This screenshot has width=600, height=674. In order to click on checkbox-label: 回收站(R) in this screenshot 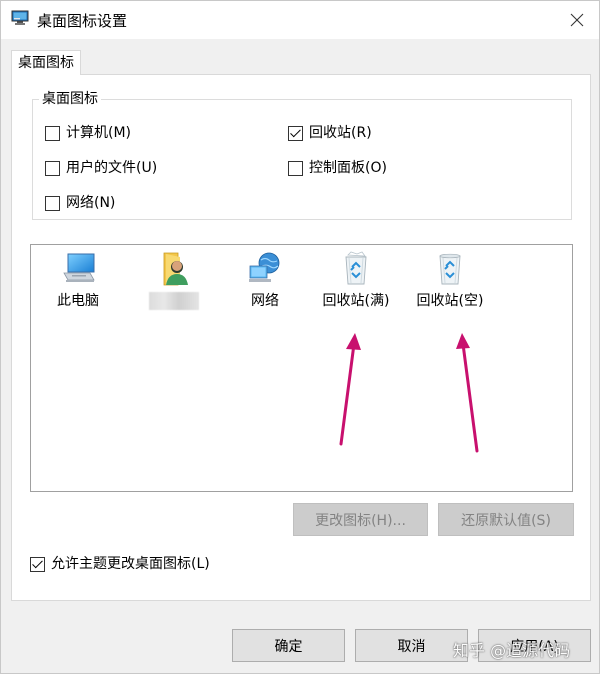, I will do `click(340, 133)`.